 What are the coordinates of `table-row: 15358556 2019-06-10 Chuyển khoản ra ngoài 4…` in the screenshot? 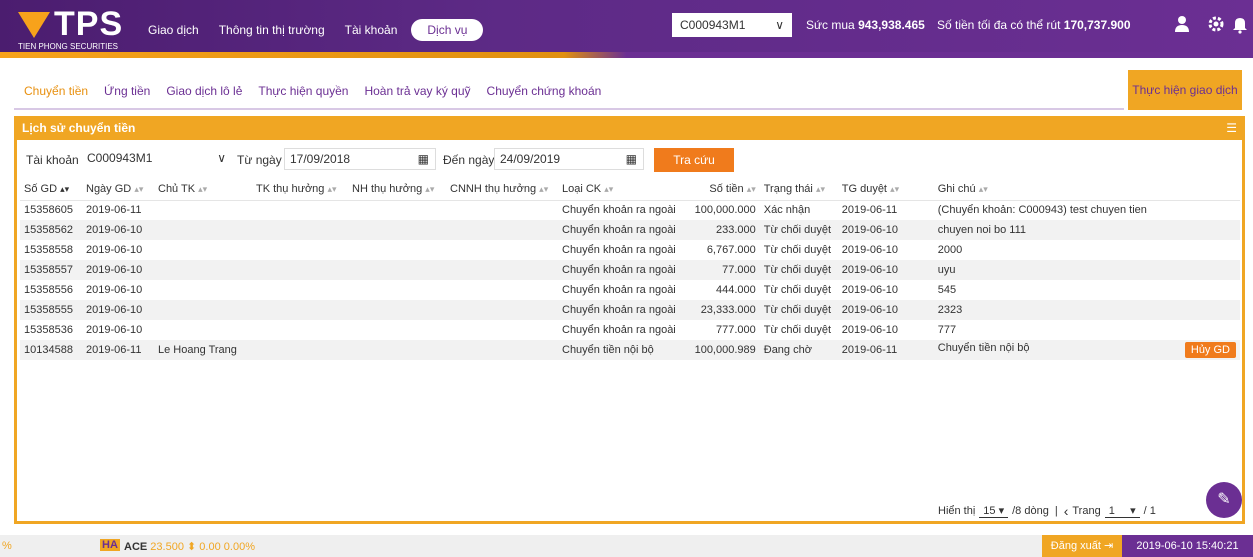 It's located at (630, 290).